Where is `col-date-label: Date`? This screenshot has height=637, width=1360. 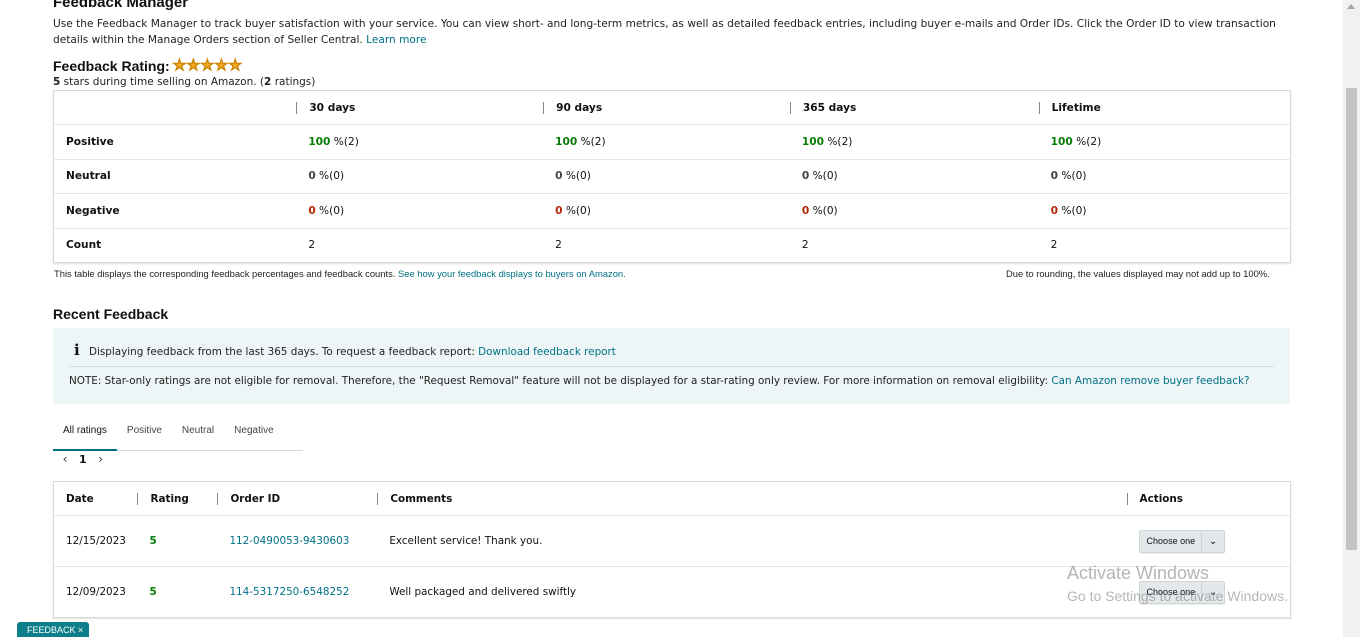
col-date-label: Date is located at coordinates (80, 498).